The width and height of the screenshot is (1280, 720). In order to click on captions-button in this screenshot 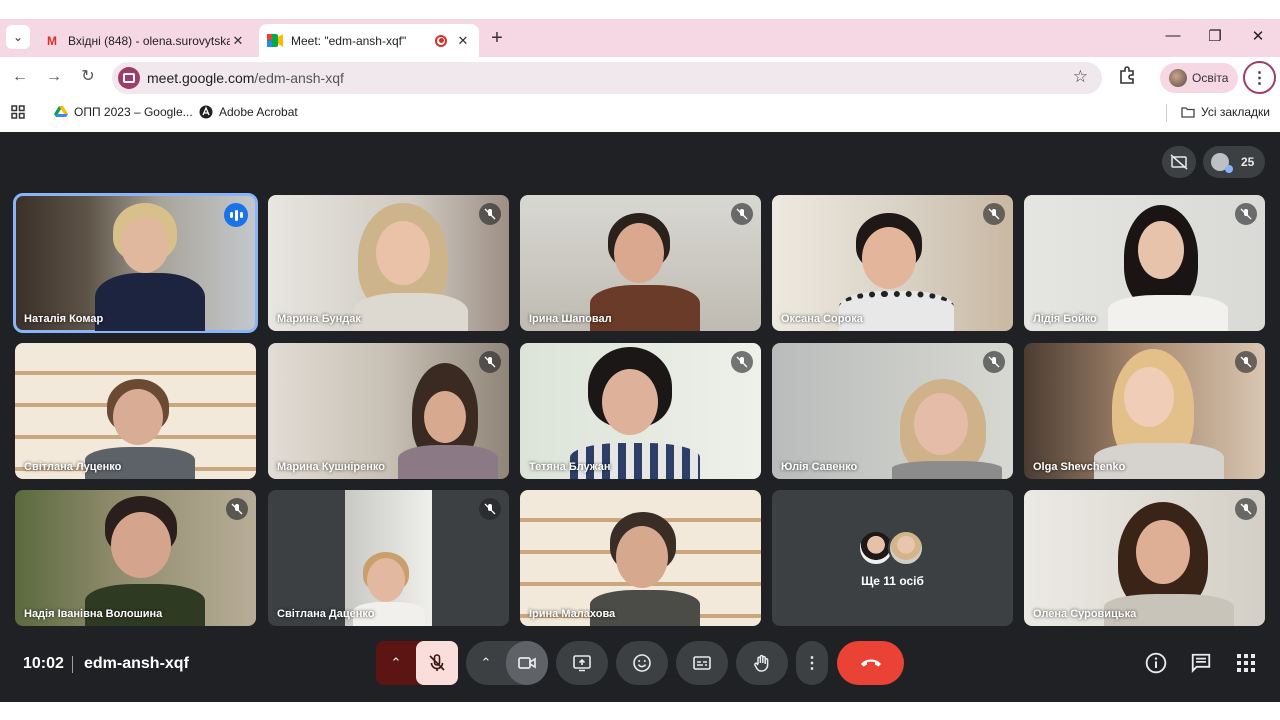, I will do `click(702, 663)`.